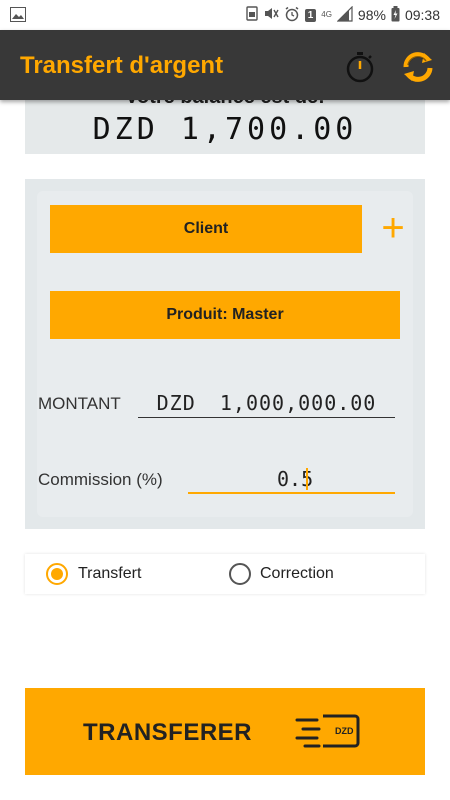 The width and height of the screenshot is (450, 800). Describe the element at coordinates (418, 69) in the screenshot. I see `refresh-icon` at that location.